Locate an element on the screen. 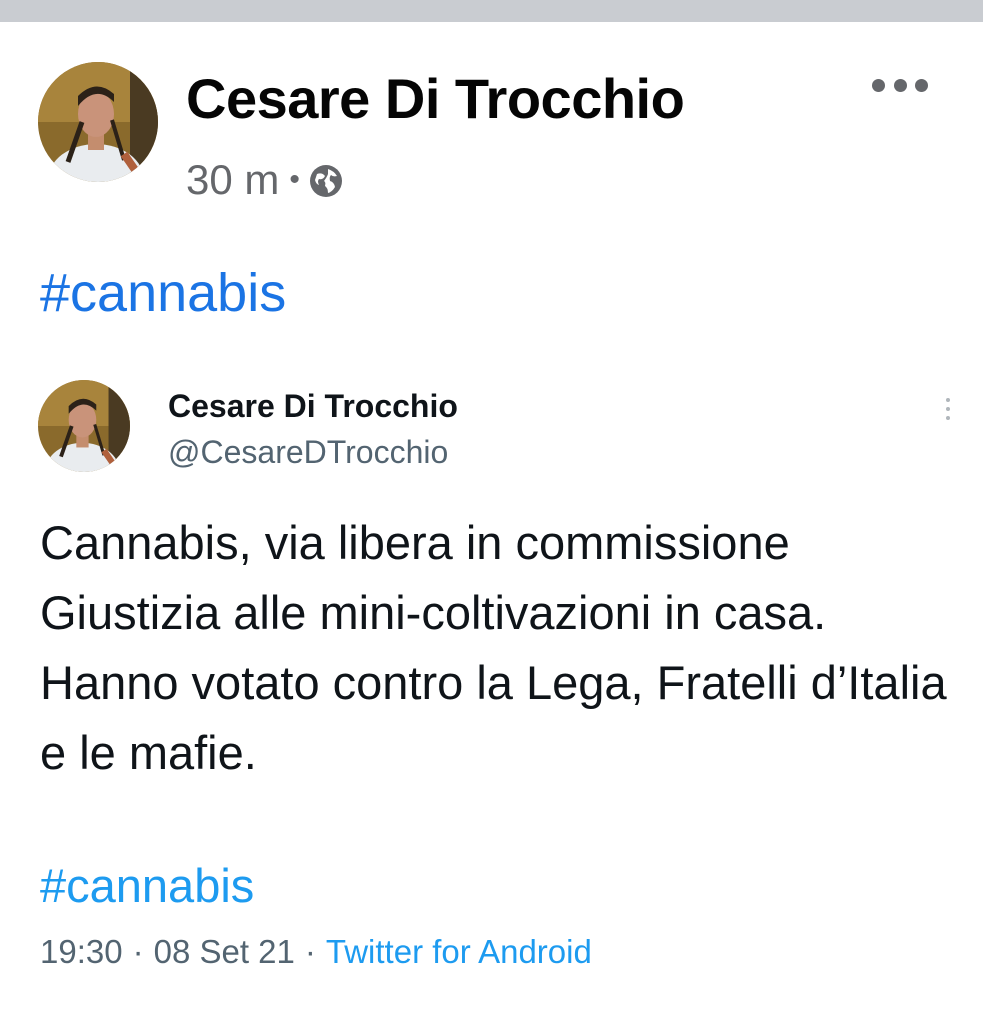 This screenshot has height=1024, width=983. tweet-hashtag-link: #cannabis is located at coordinates (147, 885).